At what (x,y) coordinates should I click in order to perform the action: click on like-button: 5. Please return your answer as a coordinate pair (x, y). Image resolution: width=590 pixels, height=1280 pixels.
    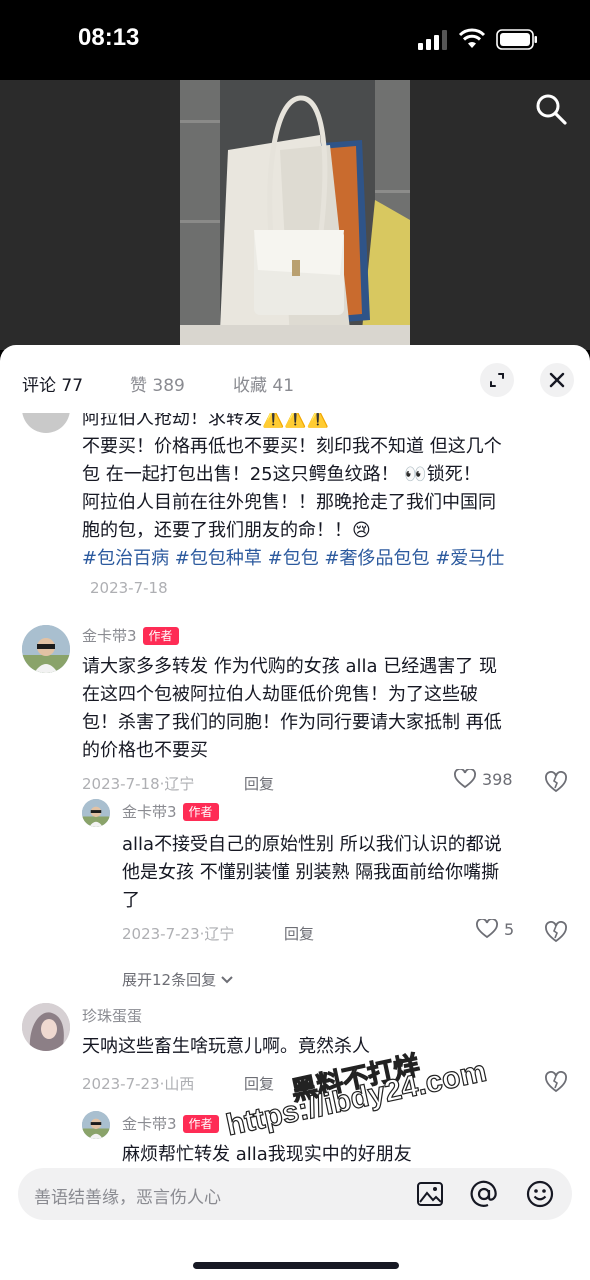
    Looking at the image, I should click on (495, 929).